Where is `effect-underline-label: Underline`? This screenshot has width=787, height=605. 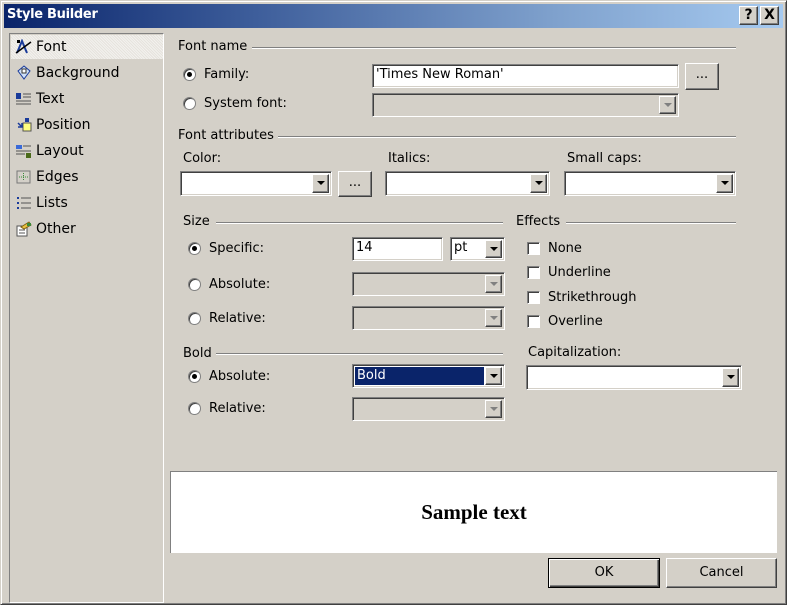
effect-underline-label: Underline is located at coordinates (579, 272).